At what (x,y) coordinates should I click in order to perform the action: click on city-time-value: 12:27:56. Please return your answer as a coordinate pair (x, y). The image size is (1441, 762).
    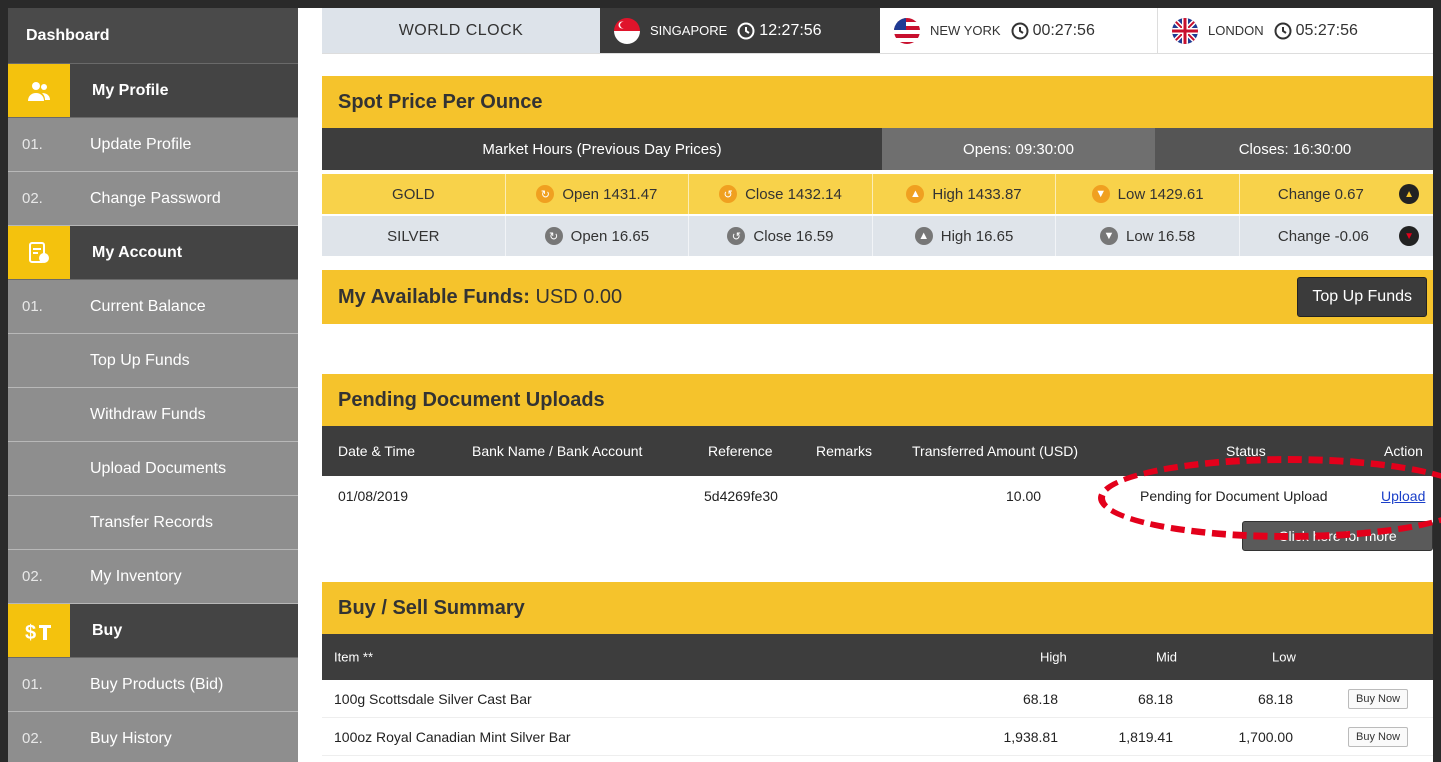
    Looking at the image, I should click on (790, 30).